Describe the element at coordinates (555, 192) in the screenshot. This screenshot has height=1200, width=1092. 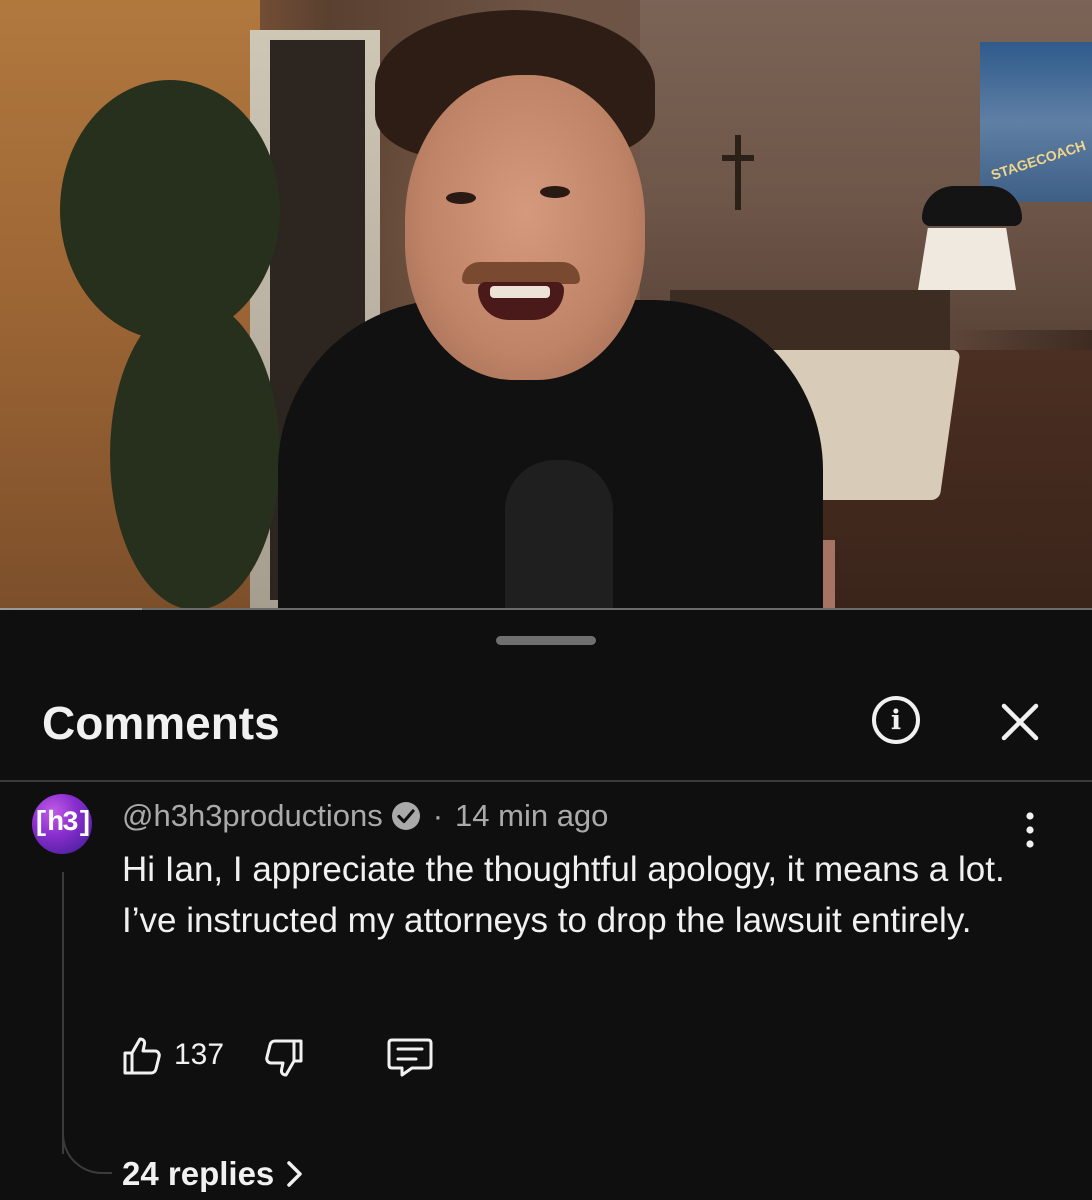
I see `person-eye-right` at that location.